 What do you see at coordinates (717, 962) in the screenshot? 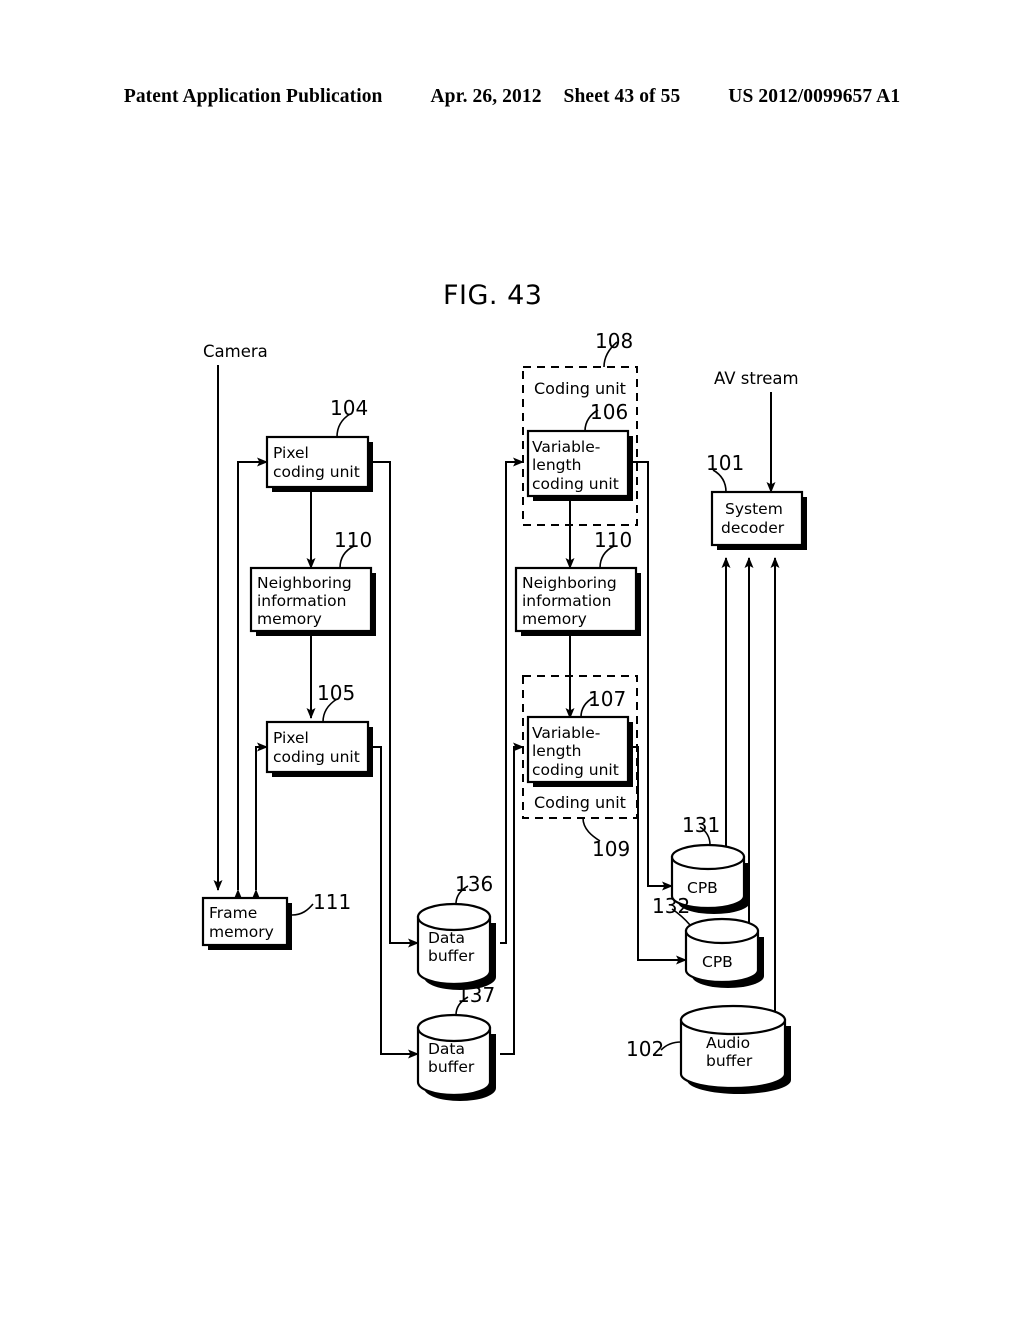
I see `cpb132-label: CPB` at bounding box center [717, 962].